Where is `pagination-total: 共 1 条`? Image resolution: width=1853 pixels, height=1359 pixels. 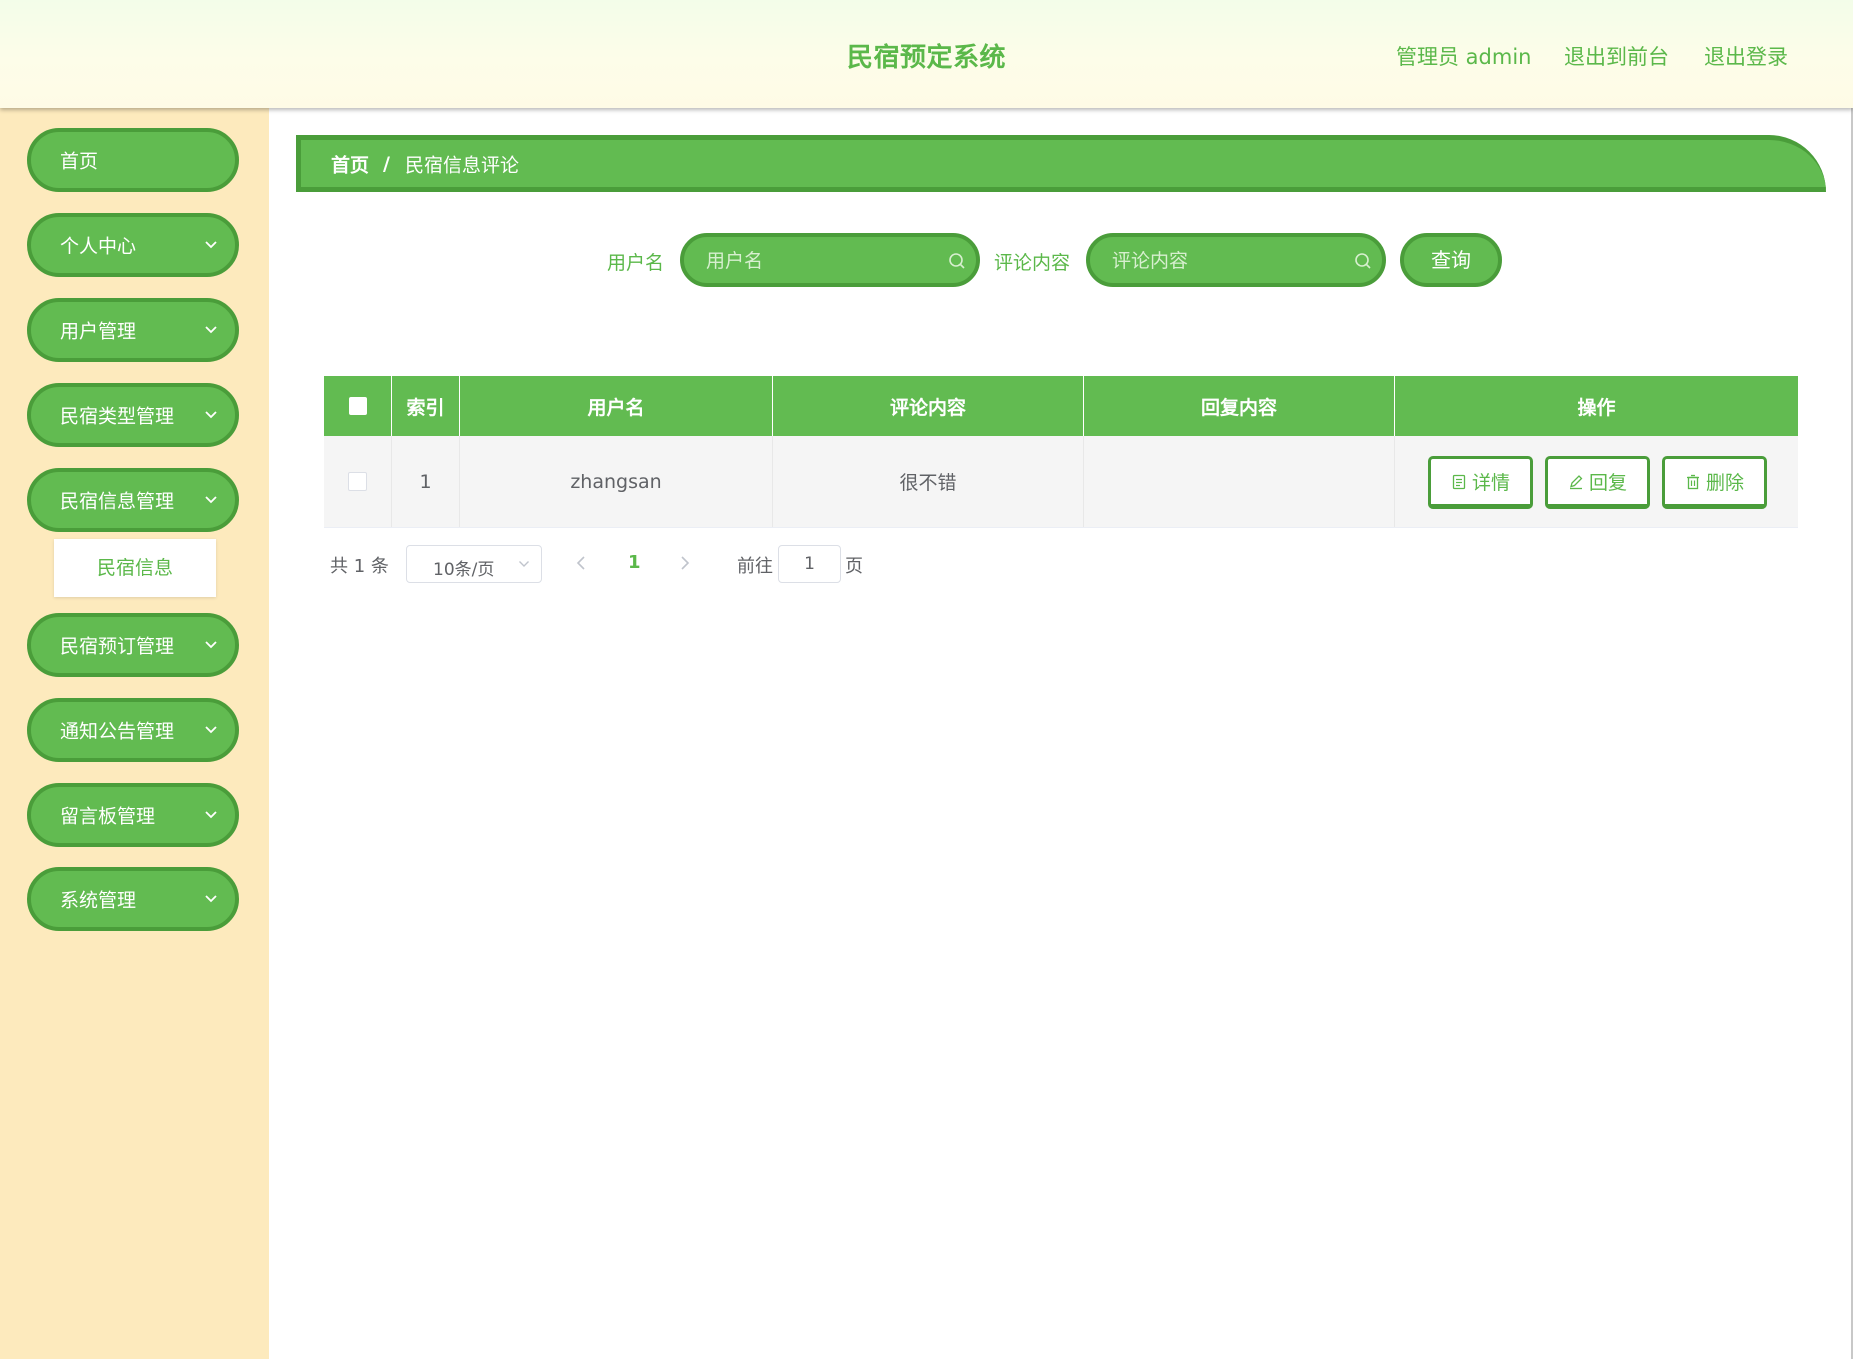
pagination-total: 共 1 条 is located at coordinates (359, 566).